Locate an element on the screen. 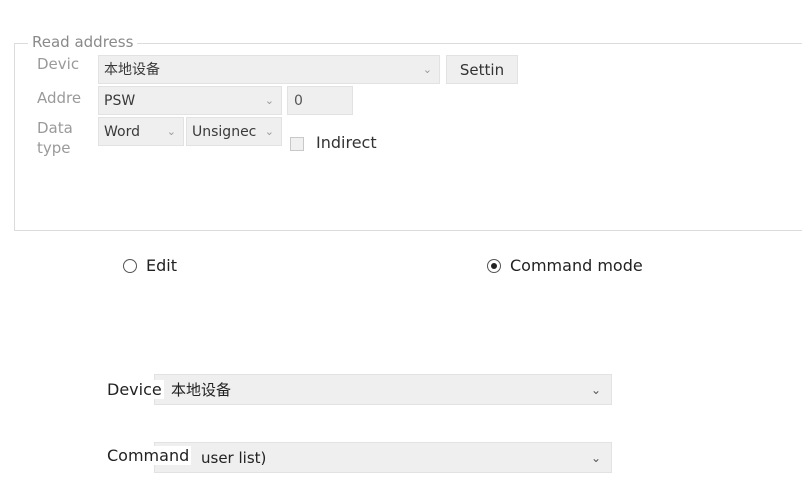 Image resolution: width=802 pixels, height=500 pixels. bottom-device-select: 本地设备 ⌄ is located at coordinates (383, 389).